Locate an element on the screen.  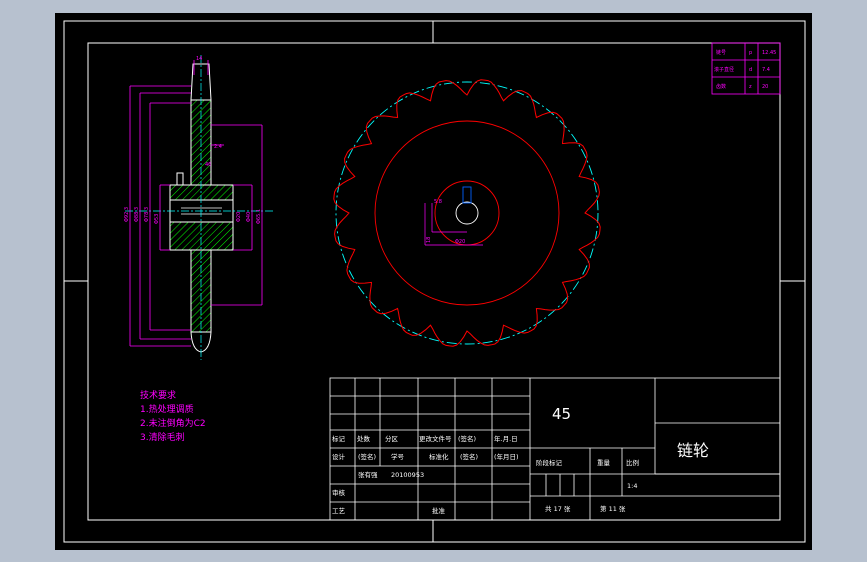
tech-req-item: 3.清除毛刺 is located at coordinates (162, 437).